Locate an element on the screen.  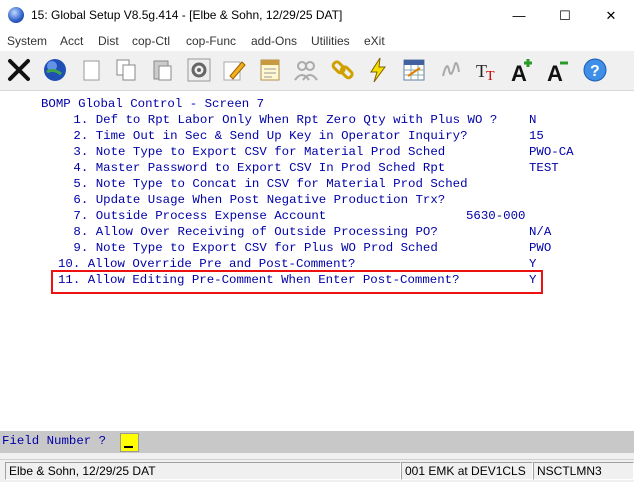
blank-page-icon is located at coordinates (91, 70).